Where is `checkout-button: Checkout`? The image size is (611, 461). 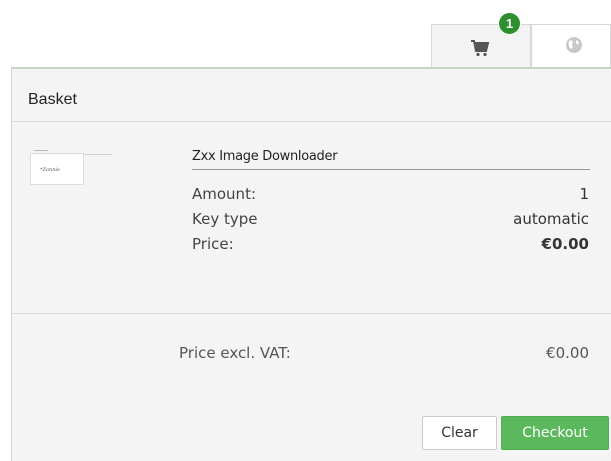 checkout-button: Checkout is located at coordinates (555, 433).